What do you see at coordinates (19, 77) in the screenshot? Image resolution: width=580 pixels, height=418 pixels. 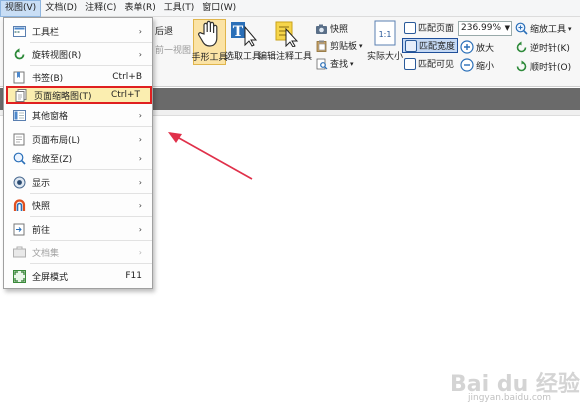 I see `bookmark-icon` at bounding box center [19, 77].